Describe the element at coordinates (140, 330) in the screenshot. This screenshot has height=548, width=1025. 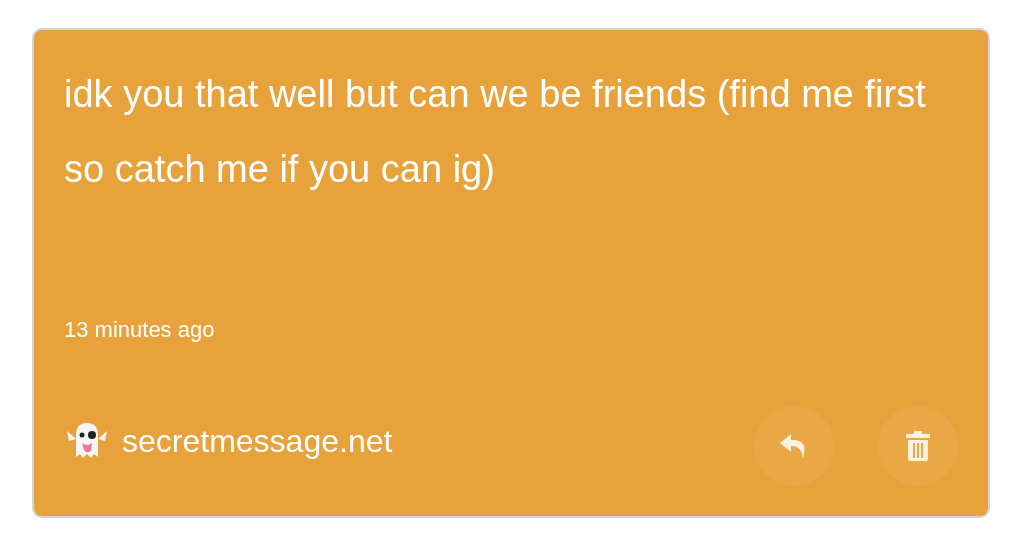
I see `timestamp: 13 minutes ago` at that location.